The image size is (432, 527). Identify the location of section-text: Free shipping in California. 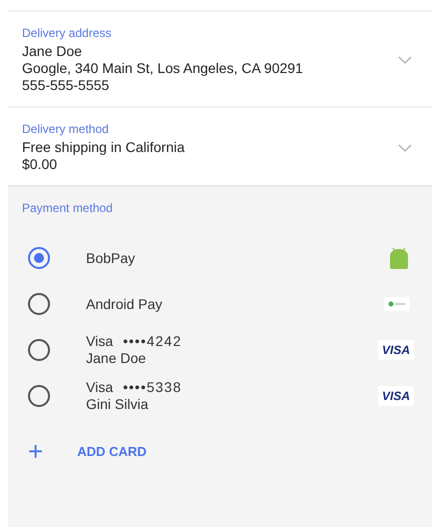
(104, 147).